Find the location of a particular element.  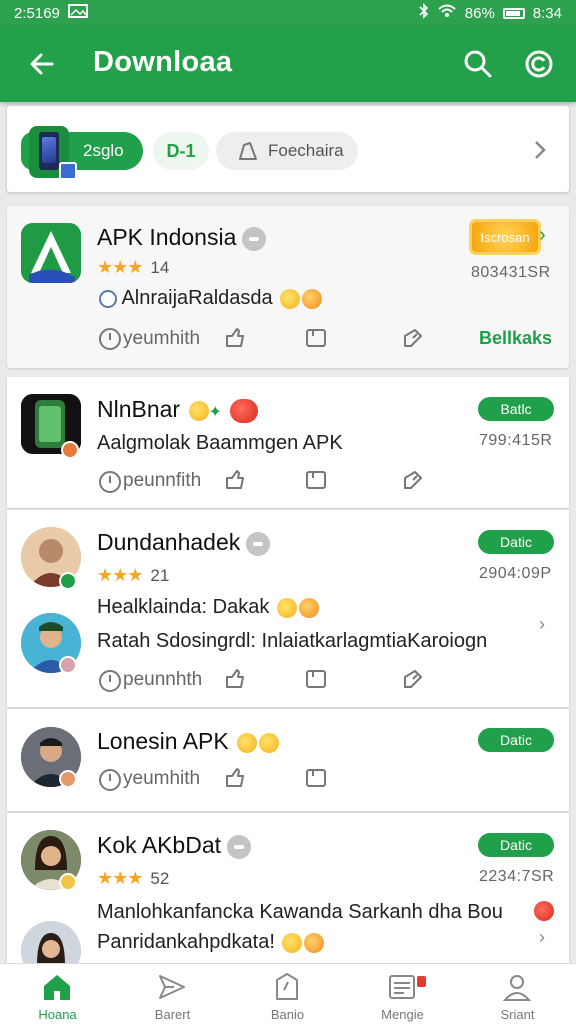

app-description: AlnraijaRaldasda is located at coordinates (210, 298).